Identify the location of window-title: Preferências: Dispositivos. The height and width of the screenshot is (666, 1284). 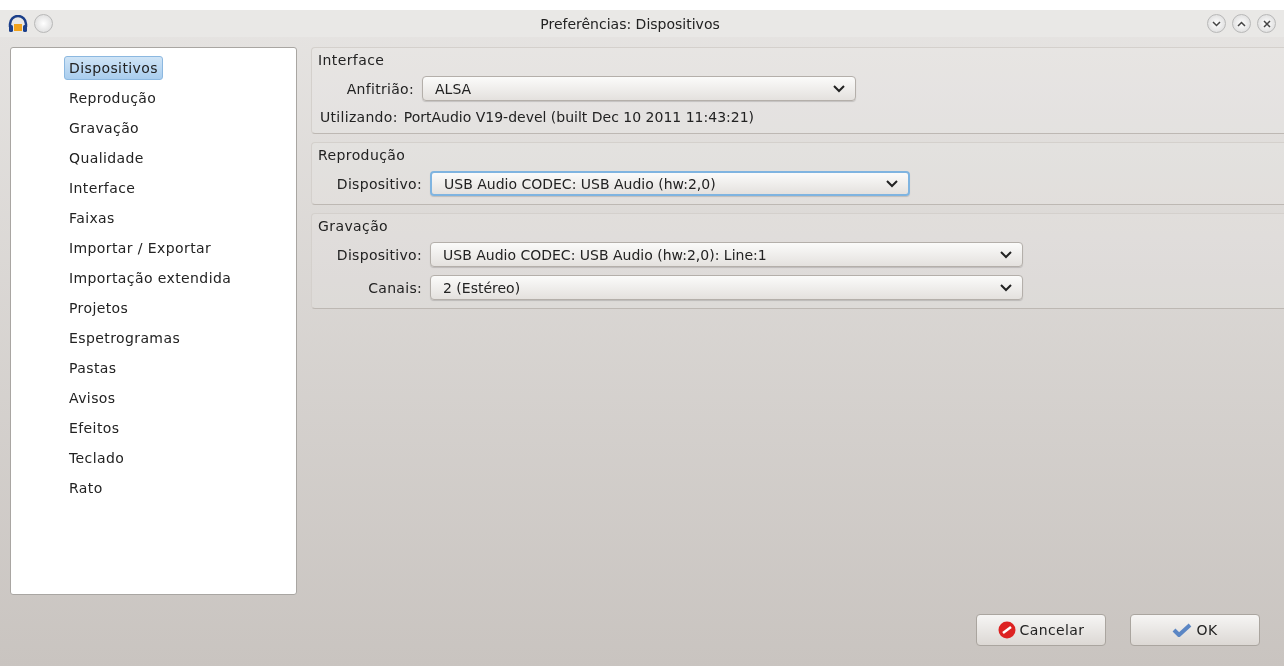
(630, 23).